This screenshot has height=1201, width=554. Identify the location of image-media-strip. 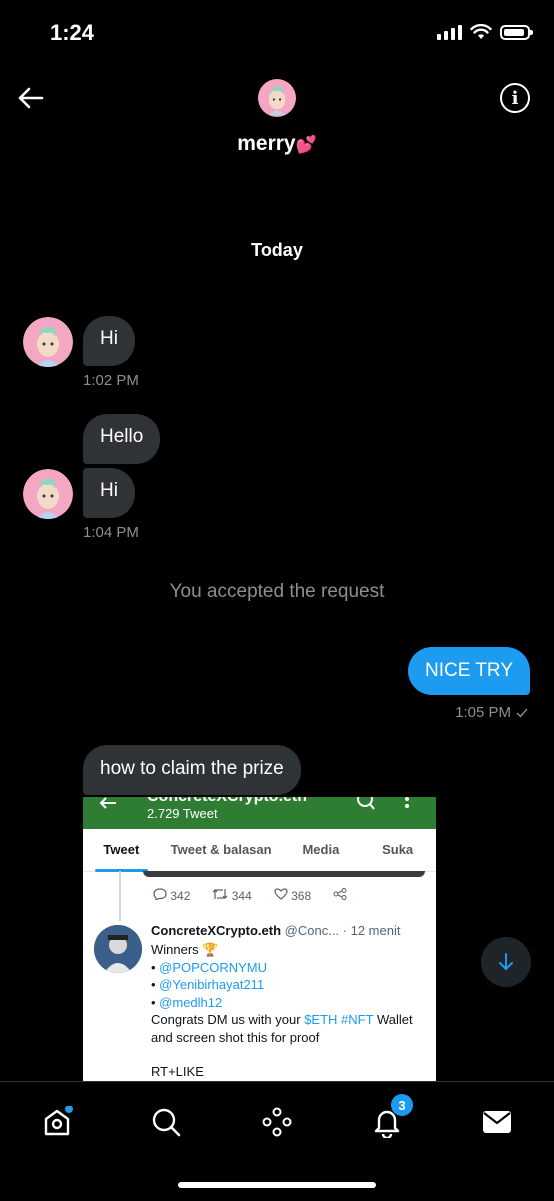
(284, 874).